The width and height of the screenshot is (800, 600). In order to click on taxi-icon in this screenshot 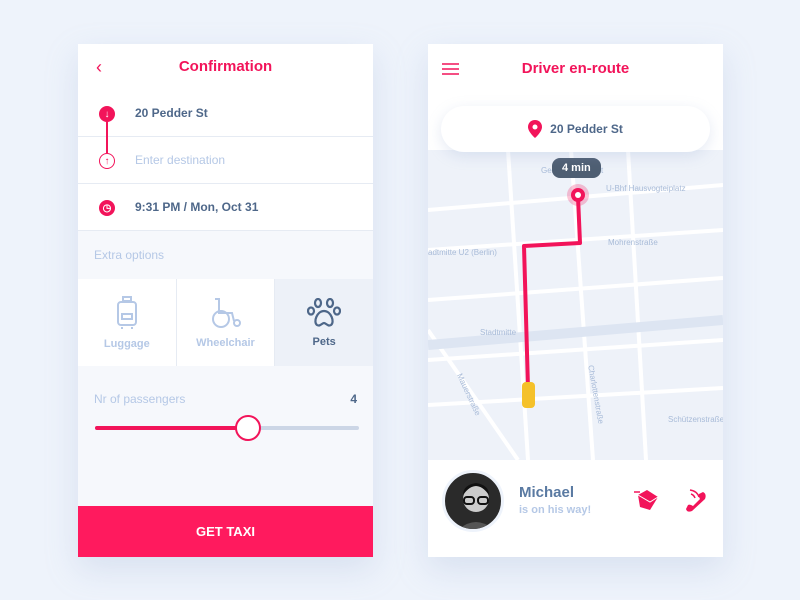, I will do `click(528, 395)`.